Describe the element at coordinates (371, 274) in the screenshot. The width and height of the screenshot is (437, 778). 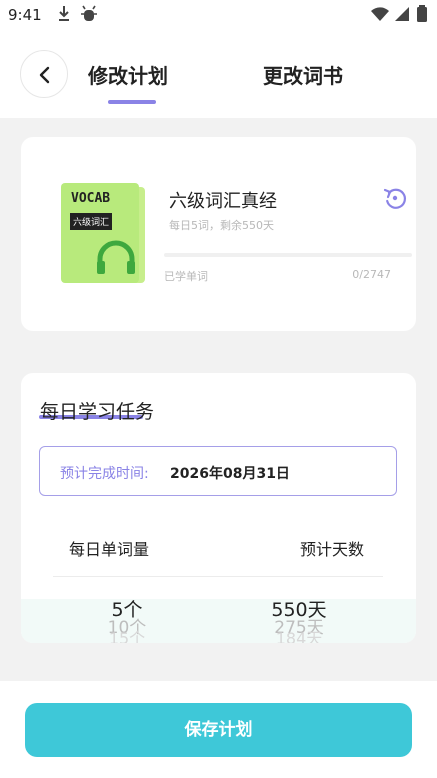
I see `learned-words-count: 0/2747` at that location.